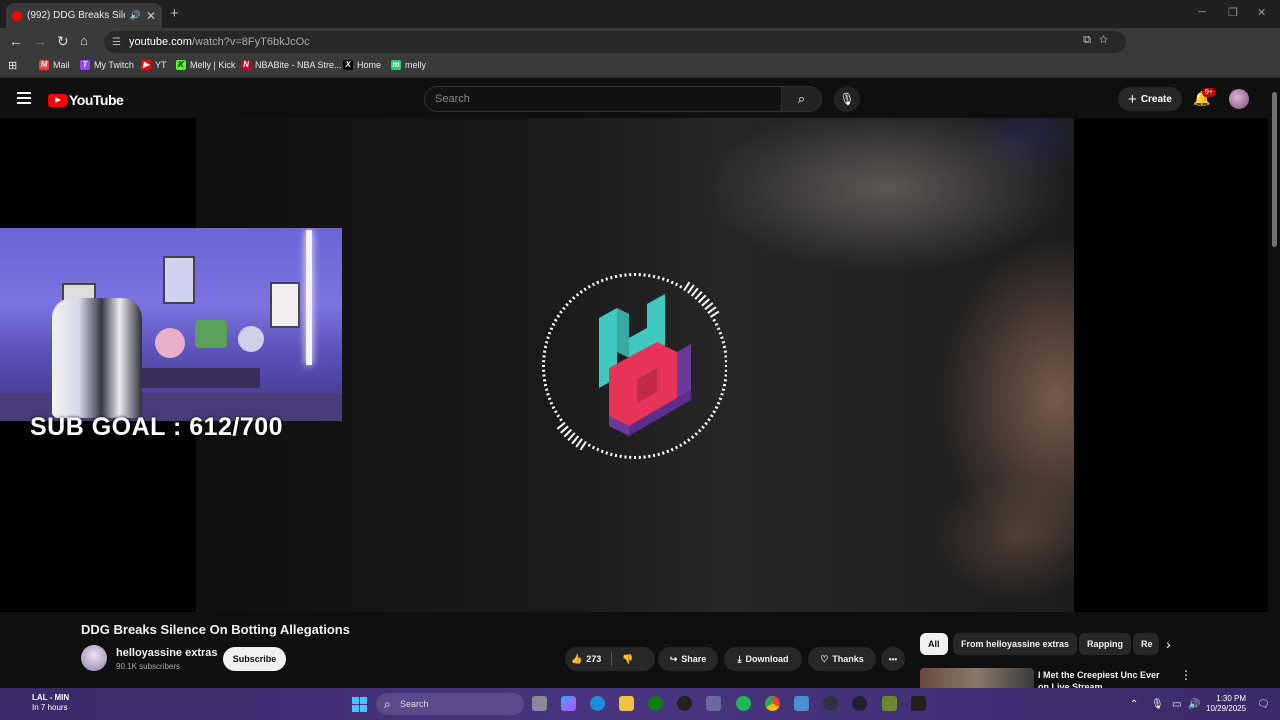 This screenshot has width=1280, height=720. Describe the element at coordinates (610, 659) in the screenshot. I see `like-dislike-group: 👍 273 👎` at that location.